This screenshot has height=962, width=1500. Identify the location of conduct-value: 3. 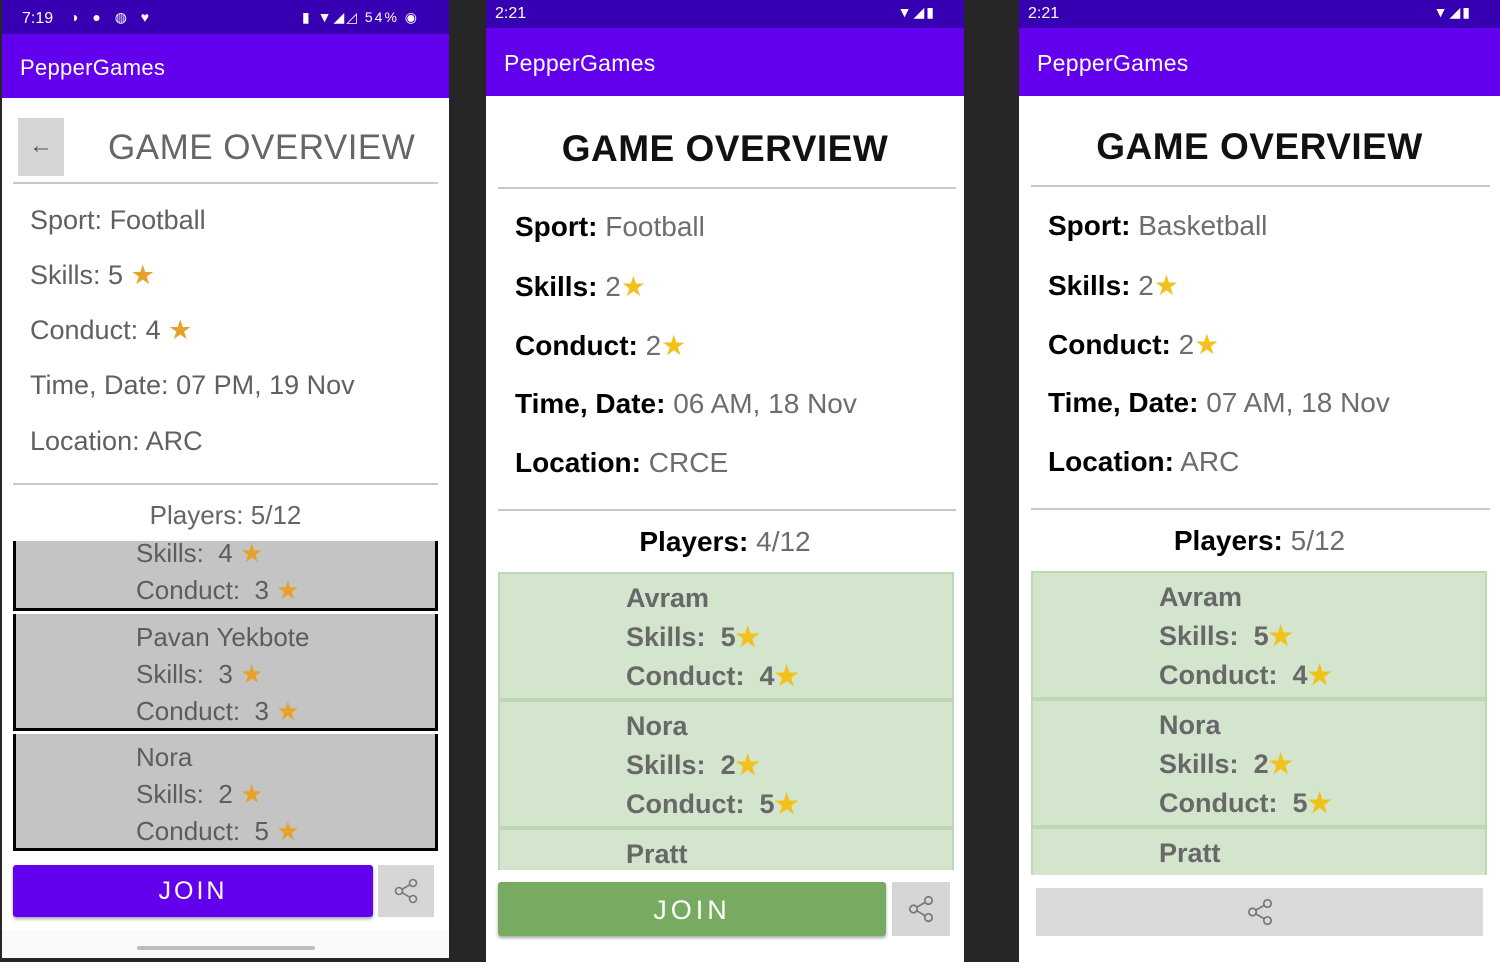
(261, 590).